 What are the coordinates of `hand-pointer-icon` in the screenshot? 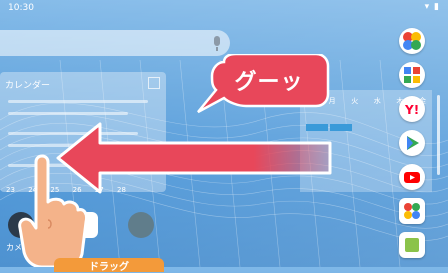 It's located at (53, 210).